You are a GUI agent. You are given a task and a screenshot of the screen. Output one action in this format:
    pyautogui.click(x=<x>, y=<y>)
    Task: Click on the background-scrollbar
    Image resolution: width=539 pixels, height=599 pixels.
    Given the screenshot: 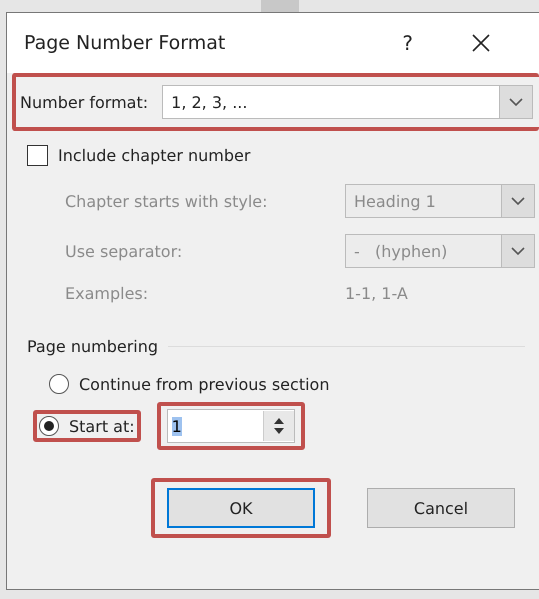 What is the action you would take?
    pyautogui.click(x=279, y=6)
    